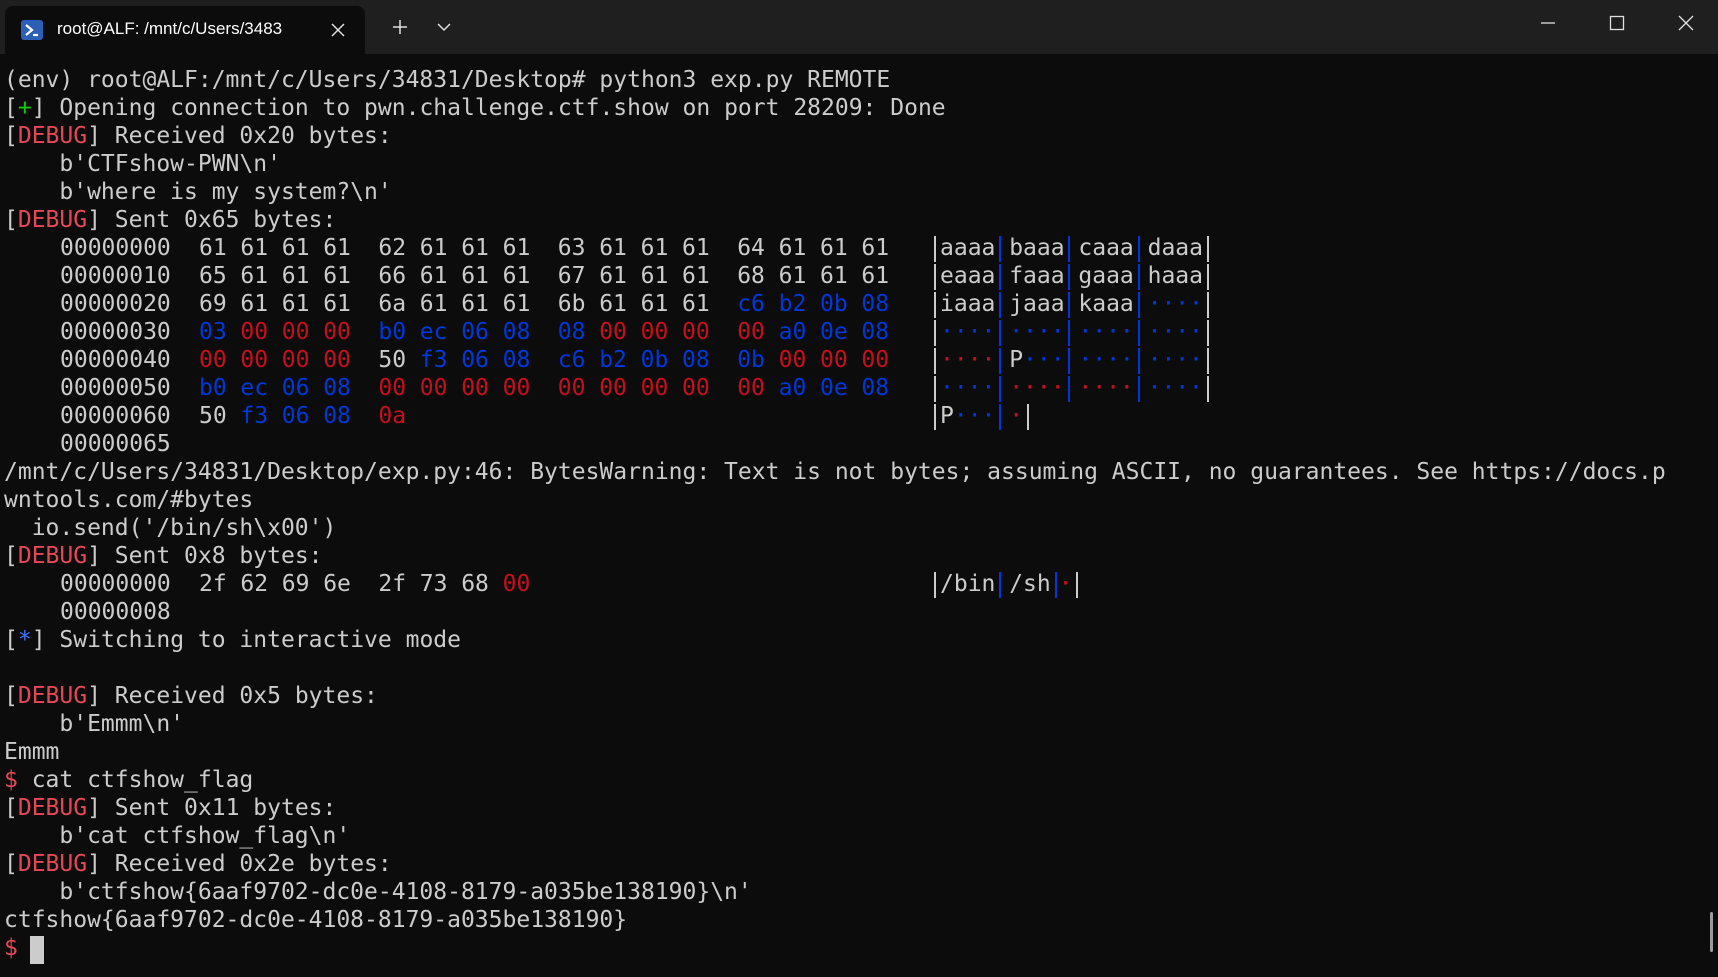 The image size is (1718, 977). Describe the element at coordinates (392, 360) in the screenshot. I see `hex-byte: 50` at that location.